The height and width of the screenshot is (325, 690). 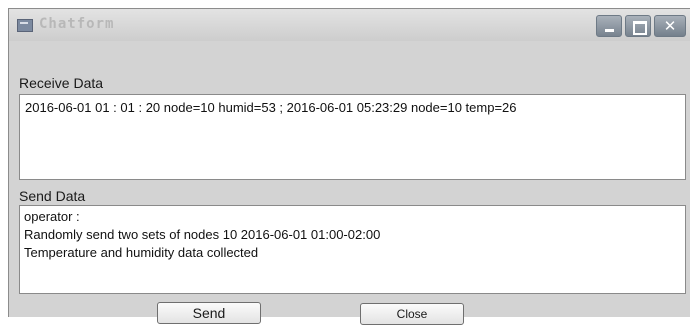 I want to click on app-icon, so click(x=25, y=25).